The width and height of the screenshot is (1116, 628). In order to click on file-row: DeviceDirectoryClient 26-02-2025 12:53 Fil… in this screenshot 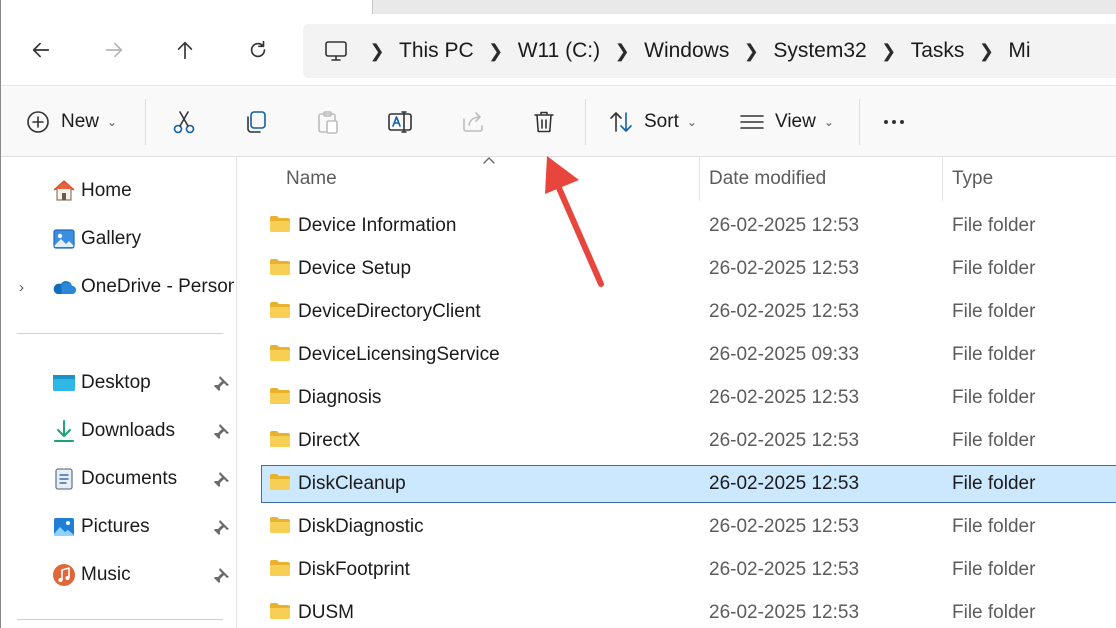, I will do `click(688, 312)`.